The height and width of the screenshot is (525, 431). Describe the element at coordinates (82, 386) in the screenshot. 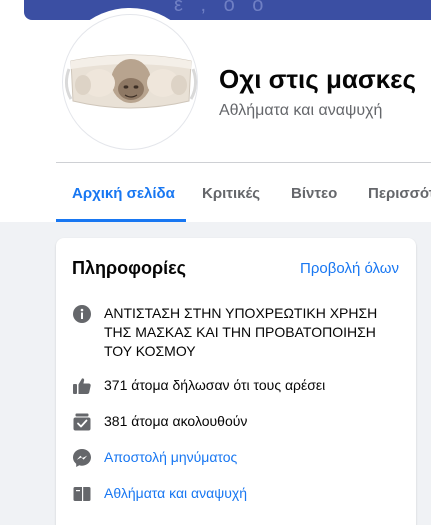

I see `thumbs-up-icon` at that location.